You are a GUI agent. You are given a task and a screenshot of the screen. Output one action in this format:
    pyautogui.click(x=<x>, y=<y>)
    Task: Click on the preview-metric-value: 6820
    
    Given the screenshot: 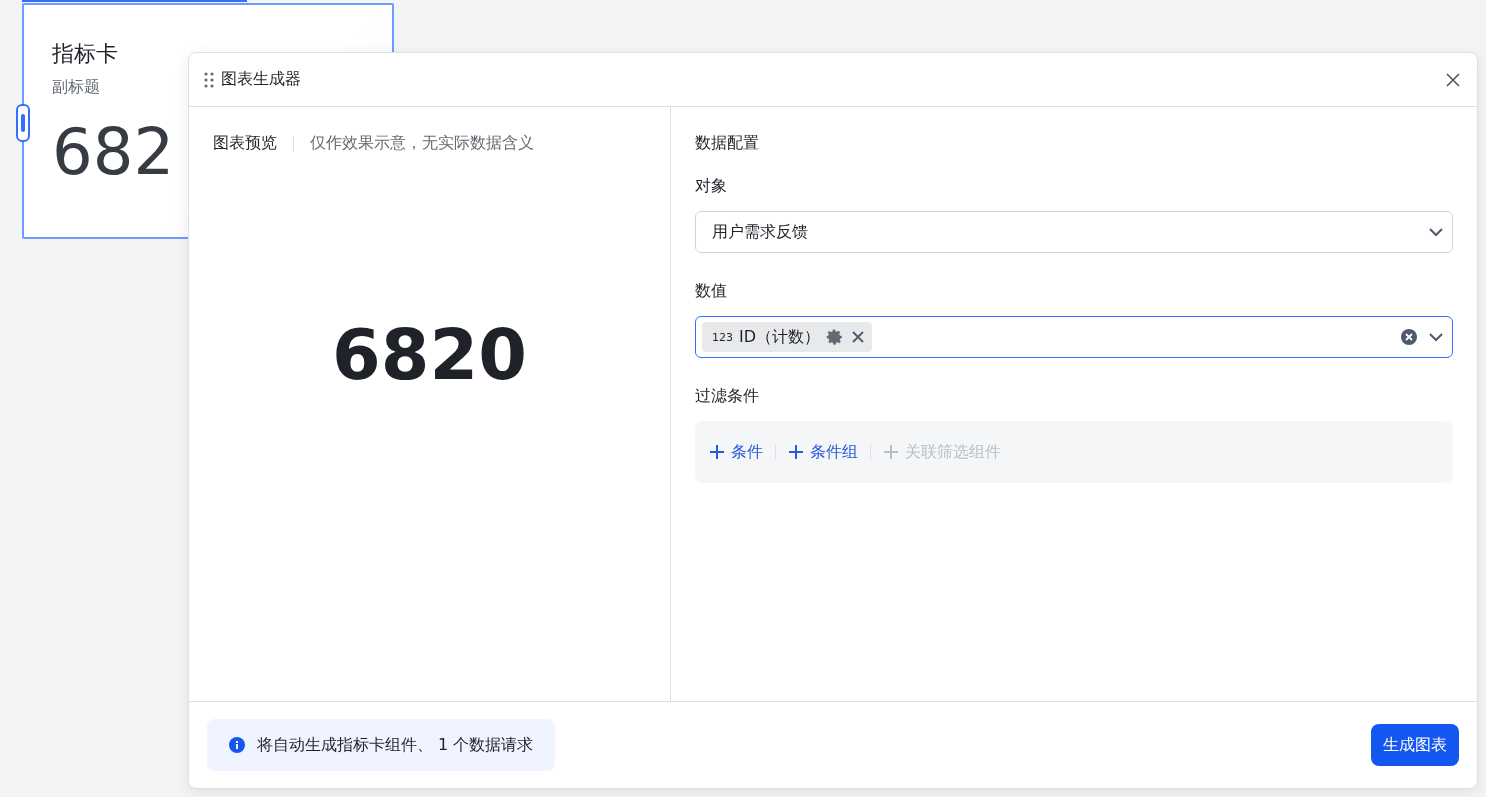 What is the action you would take?
    pyautogui.click(x=429, y=354)
    